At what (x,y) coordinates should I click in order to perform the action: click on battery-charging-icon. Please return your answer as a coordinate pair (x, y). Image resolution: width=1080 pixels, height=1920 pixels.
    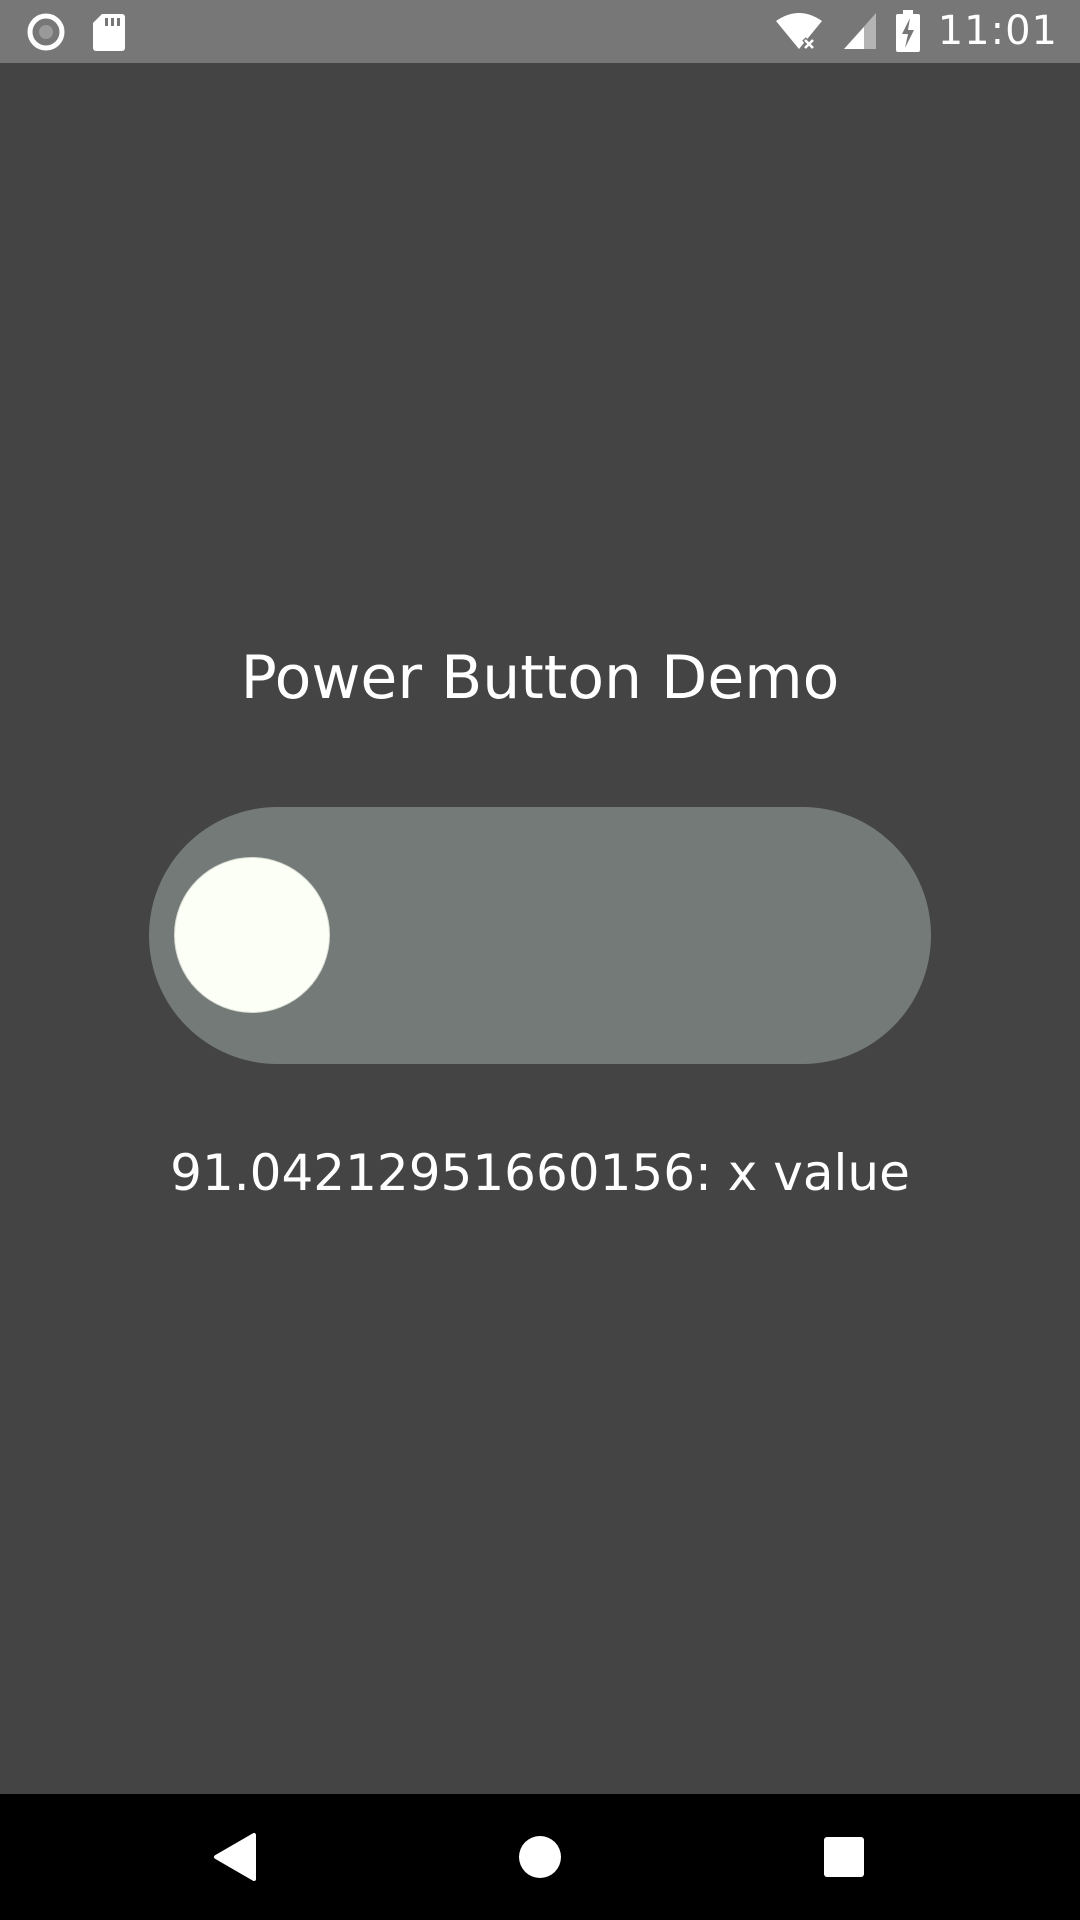
    Looking at the image, I should click on (907, 31).